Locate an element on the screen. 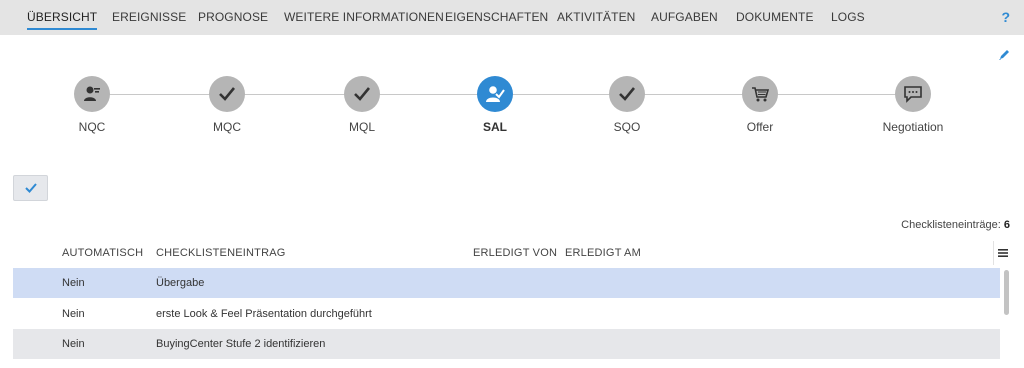 The height and width of the screenshot is (368, 1024). cell-entry: Übergabe is located at coordinates (180, 283).